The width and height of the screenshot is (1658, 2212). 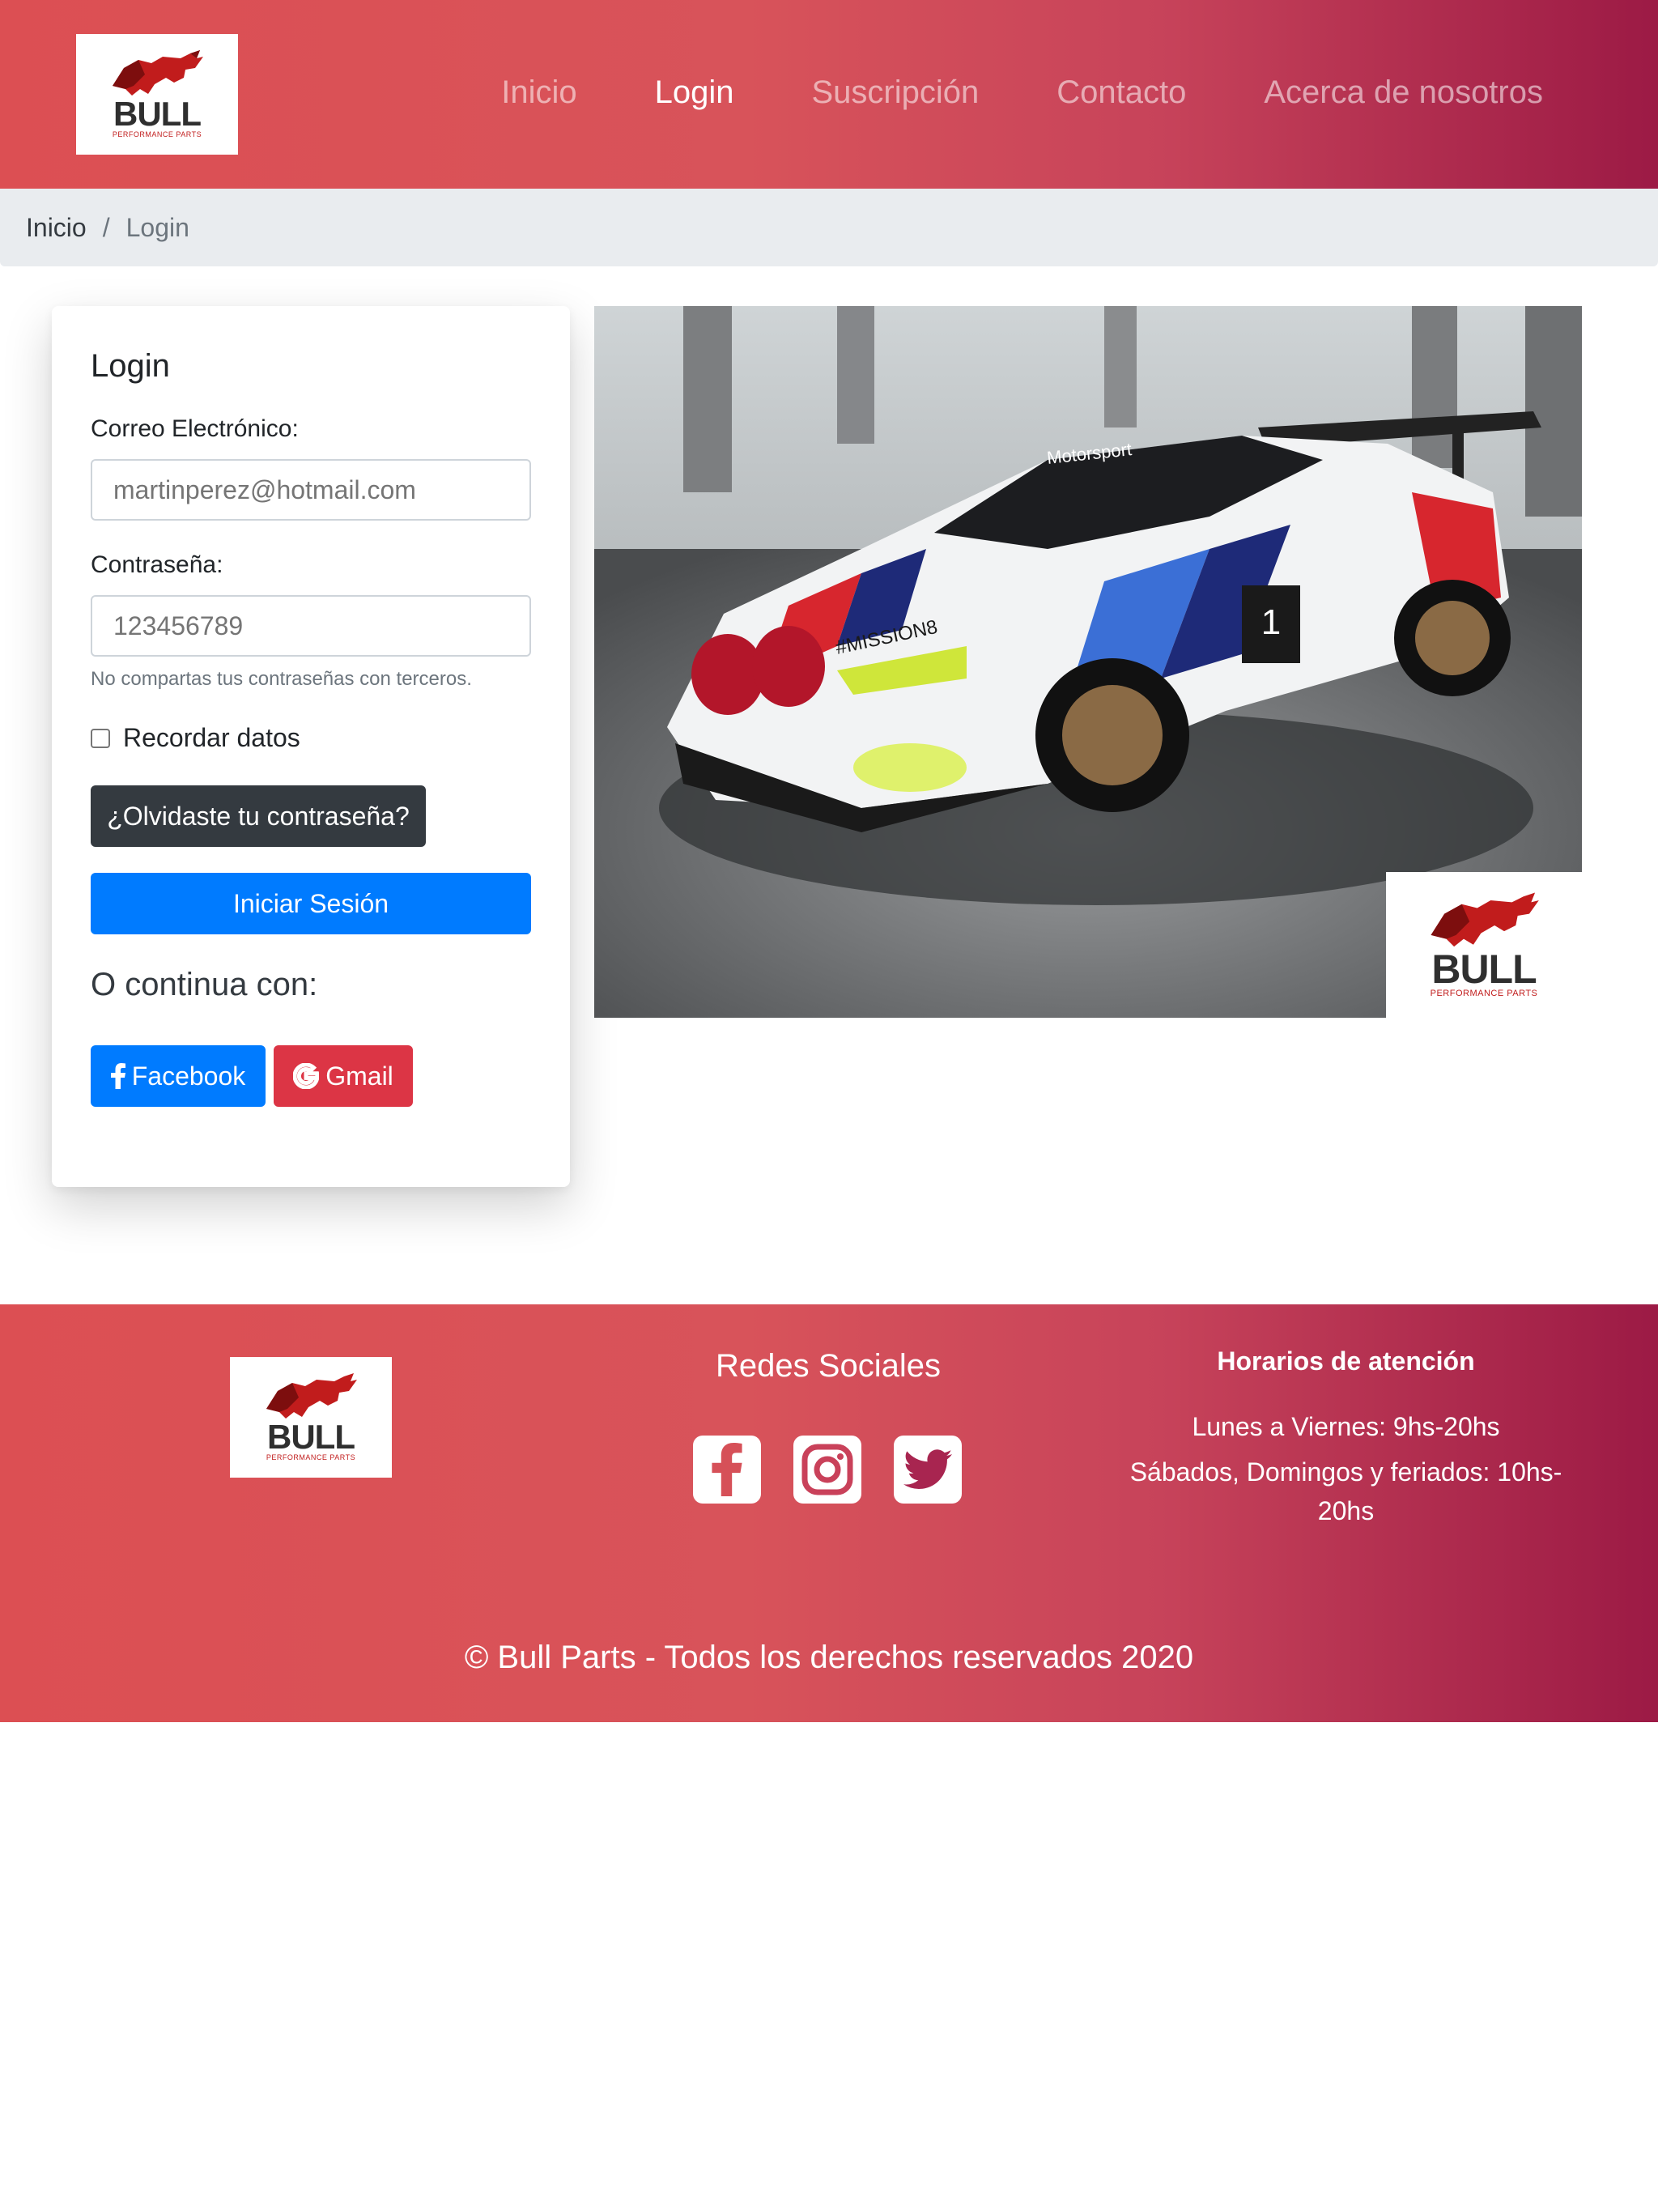 I want to click on facebook-f-icon, so click(x=117, y=1076).